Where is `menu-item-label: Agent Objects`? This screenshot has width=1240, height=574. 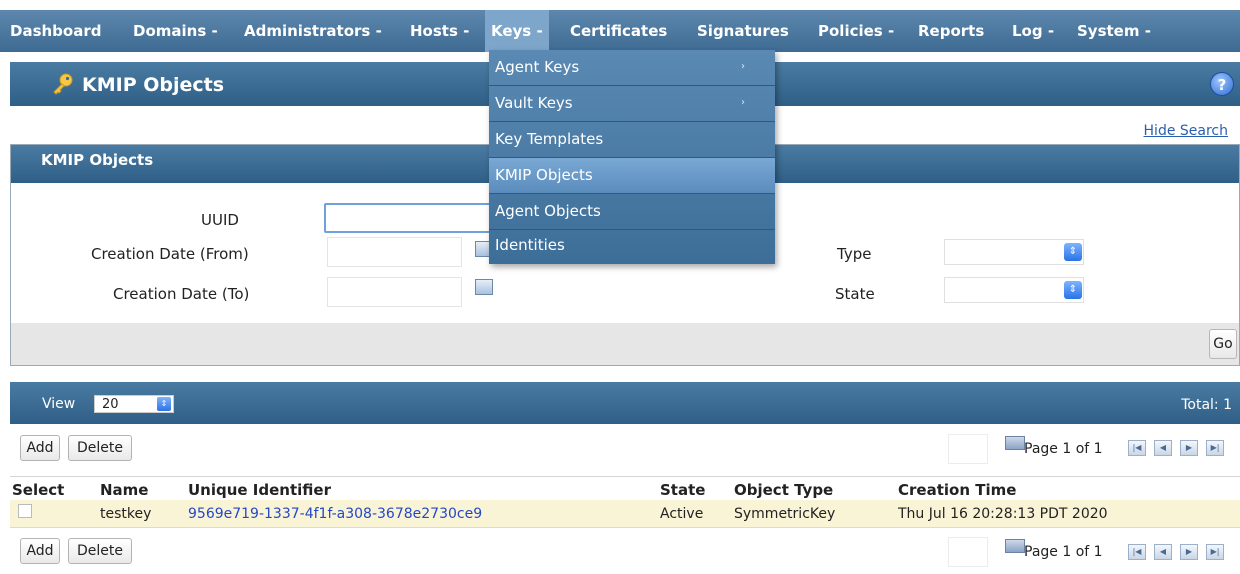 menu-item-label: Agent Objects is located at coordinates (548, 211).